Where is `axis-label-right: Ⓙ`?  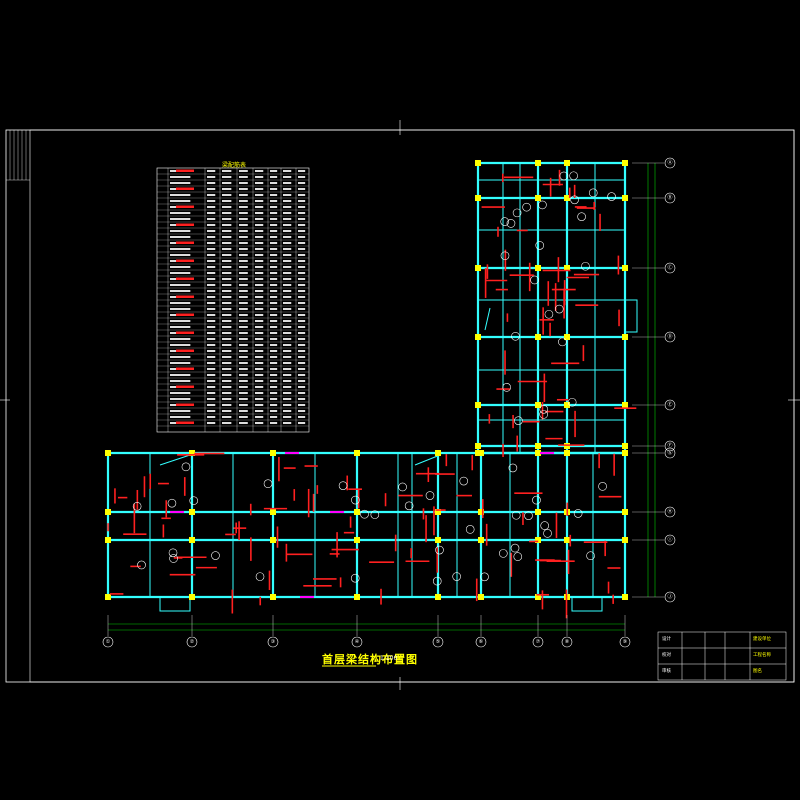
axis-label-right: Ⓙ is located at coordinates (670, 597).